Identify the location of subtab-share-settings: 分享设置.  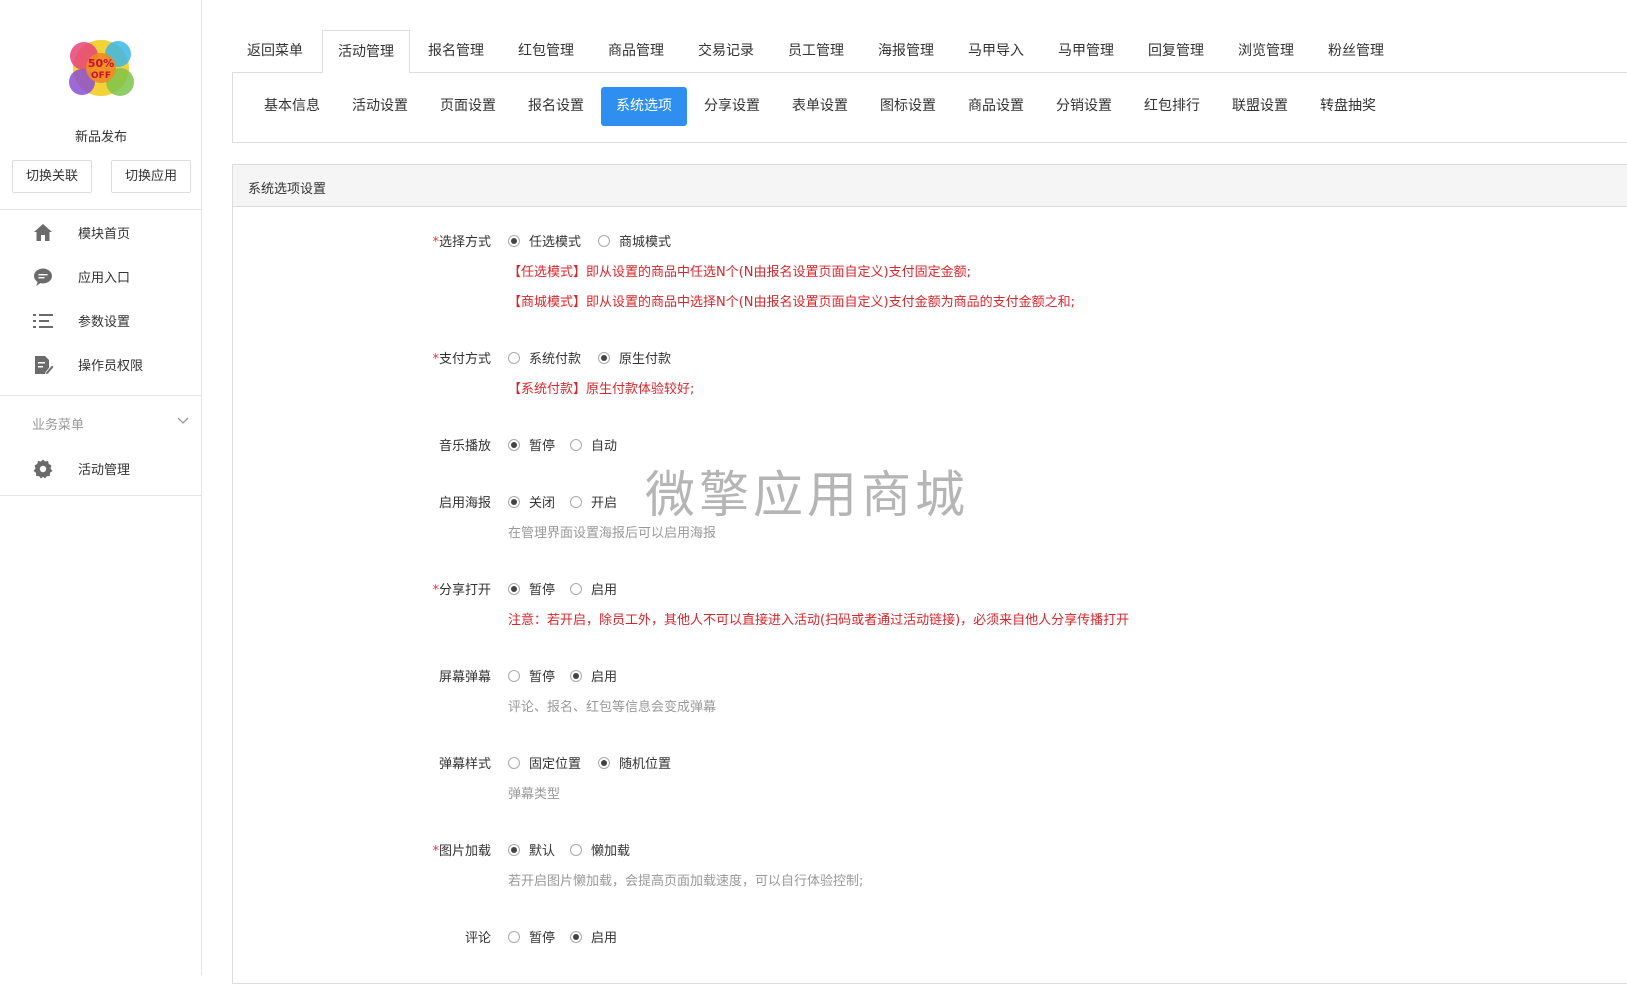
(732, 106).